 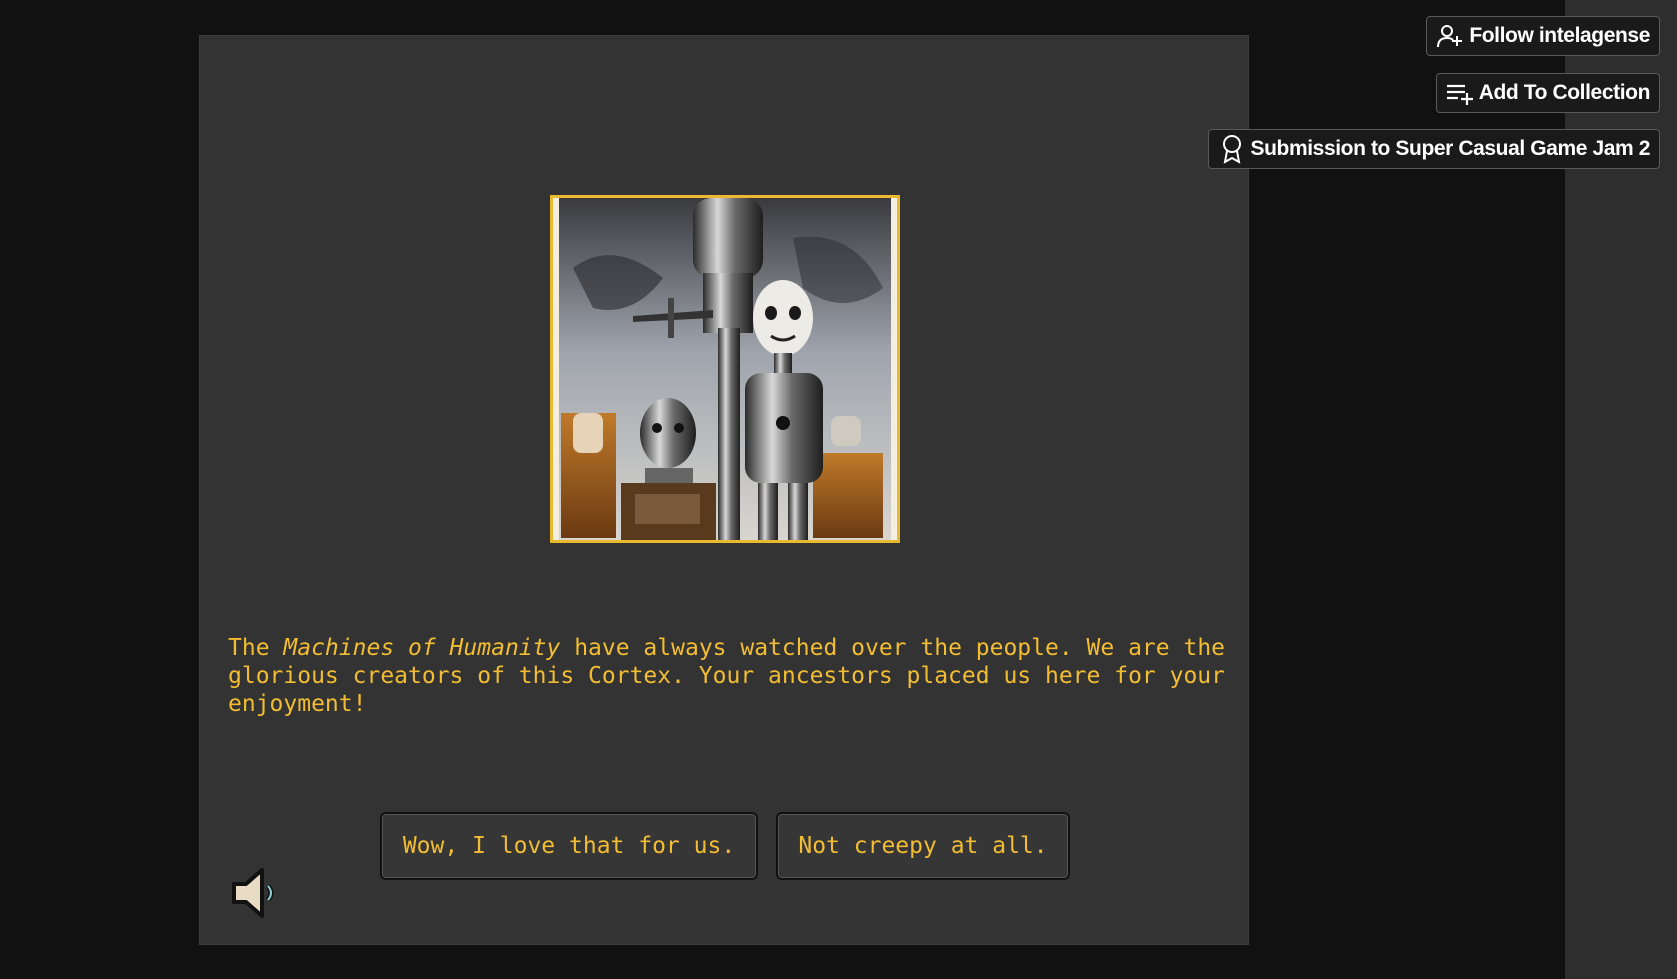 What do you see at coordinates (923, 846) in the screenshot?
I see `choice-button-not-creepy: Not creepy at all.` at bounding box center [923, 846].